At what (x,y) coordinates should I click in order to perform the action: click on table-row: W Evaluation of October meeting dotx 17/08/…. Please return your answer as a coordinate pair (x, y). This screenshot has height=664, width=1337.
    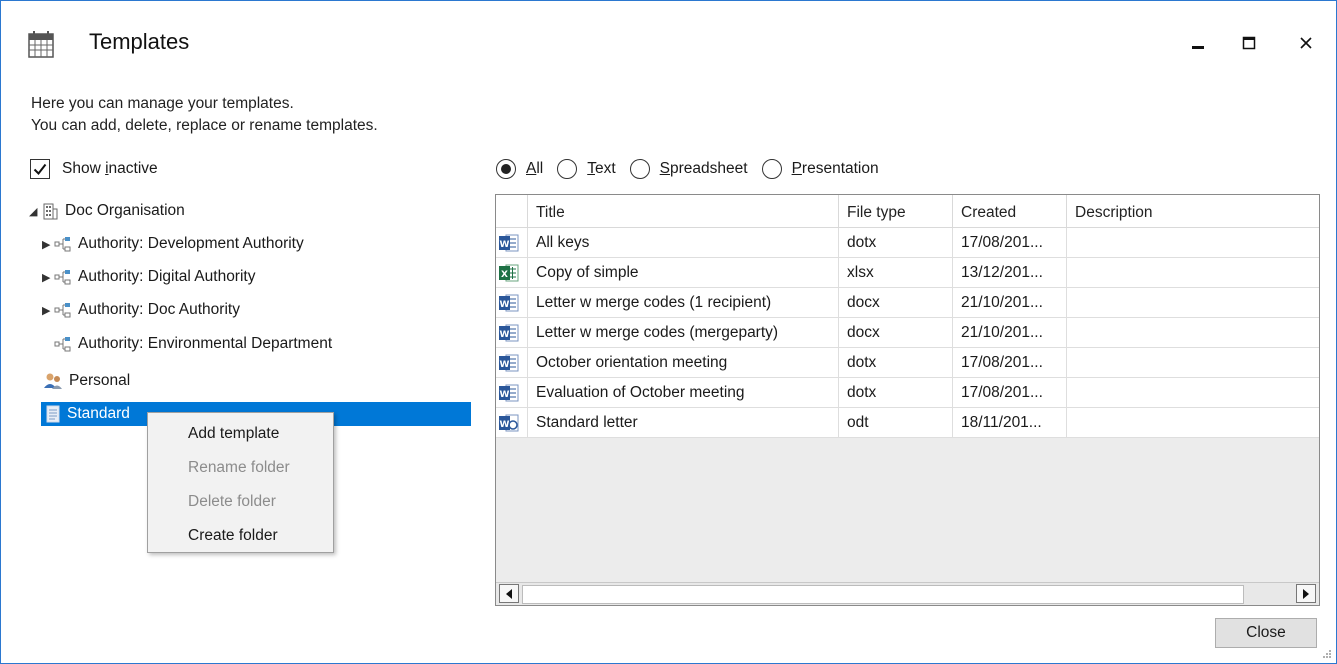
    Looking at the image, I should click on (907, 393).